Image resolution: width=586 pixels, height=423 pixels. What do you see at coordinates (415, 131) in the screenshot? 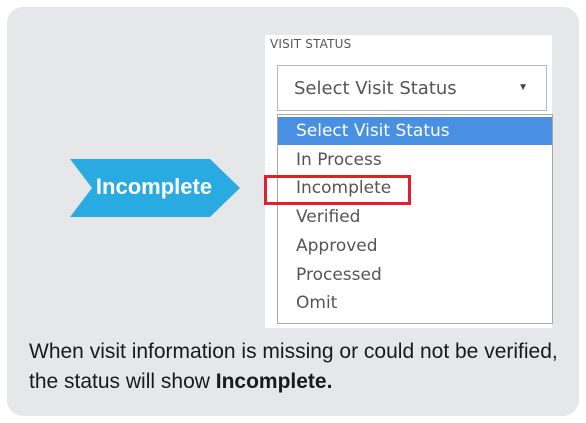
I see `option-select-visit-status: Select Visit Status` at bounding box center [415, 131].